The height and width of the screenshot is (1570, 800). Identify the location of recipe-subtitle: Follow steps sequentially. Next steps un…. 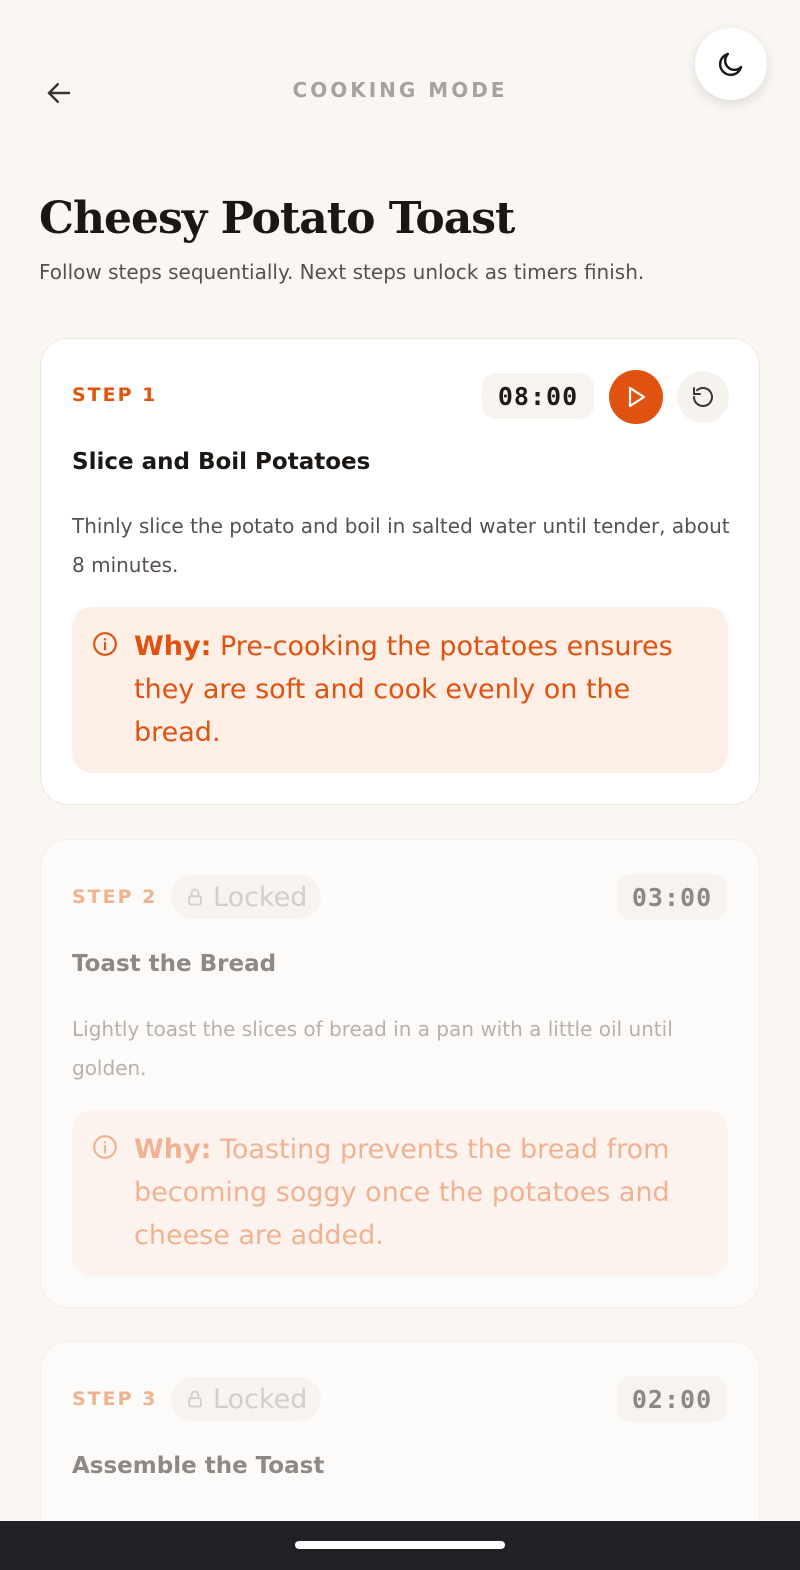
(342, 272).